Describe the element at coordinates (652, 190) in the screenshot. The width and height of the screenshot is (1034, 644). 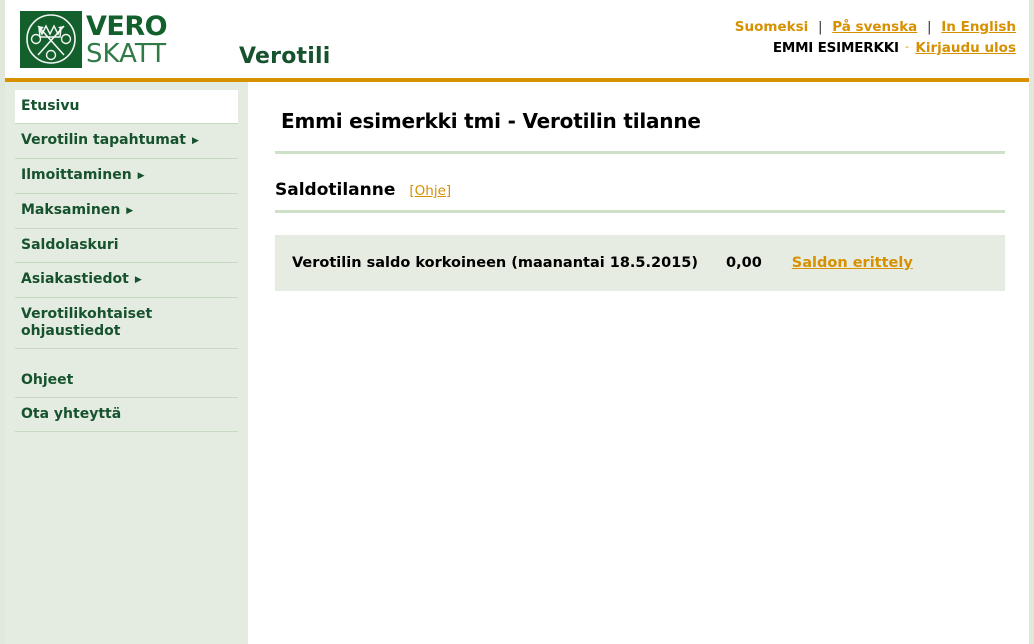
I see `section-header: Saldotilanne [Ohje]` at that location.